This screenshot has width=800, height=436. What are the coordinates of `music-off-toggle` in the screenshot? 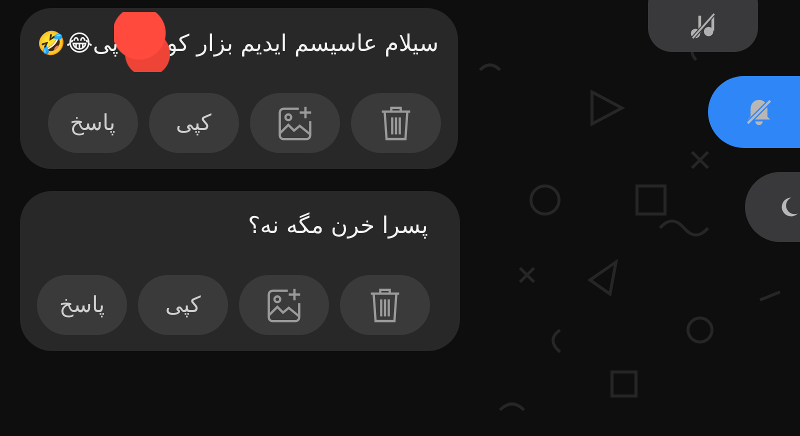 It's located at (703, 26).